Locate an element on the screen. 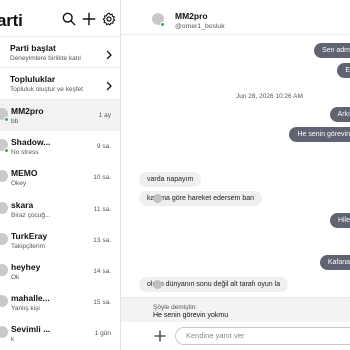  conversation-time: 14 sa. is located at coordinates (102, 271).